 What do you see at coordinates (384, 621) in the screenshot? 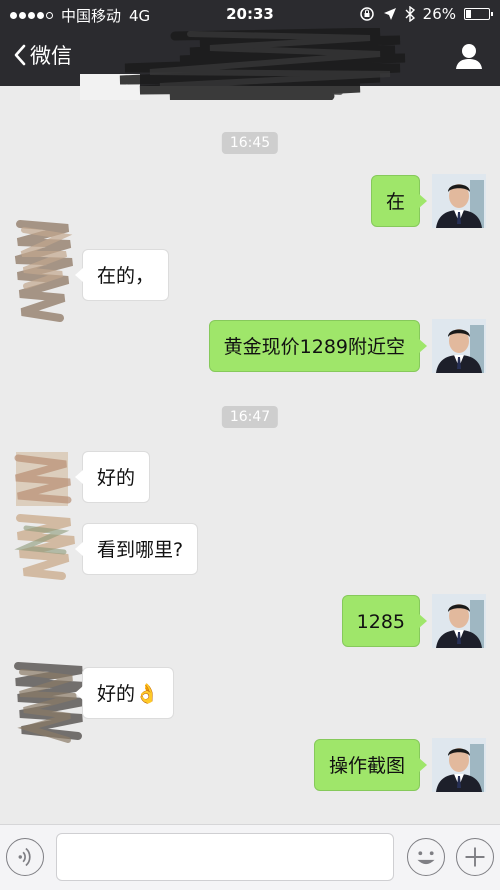
I see `sent-message-bubble: 1285` at bounding box center [384, 621].